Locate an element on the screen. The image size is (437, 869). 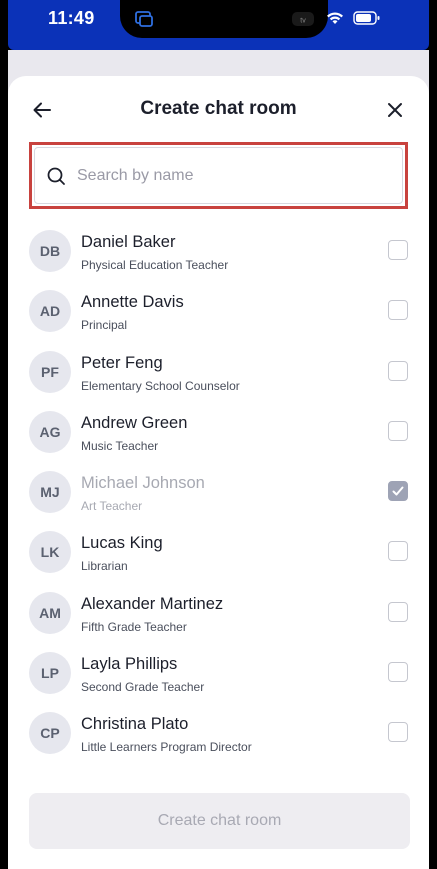
status-bar: 11:49 tv is located at coordinates (218, 25).